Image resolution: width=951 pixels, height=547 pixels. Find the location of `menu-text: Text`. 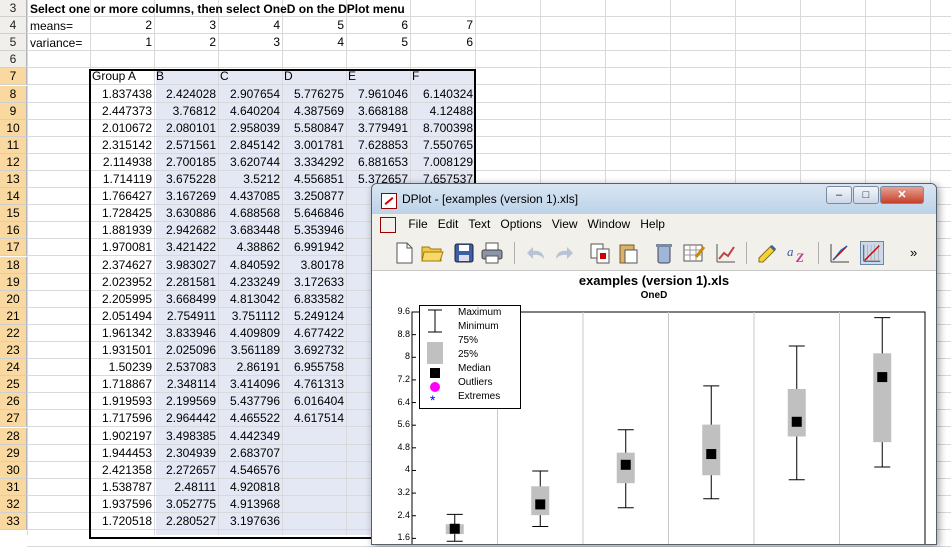

menu-text: Text is located at coordinates (479, 222).